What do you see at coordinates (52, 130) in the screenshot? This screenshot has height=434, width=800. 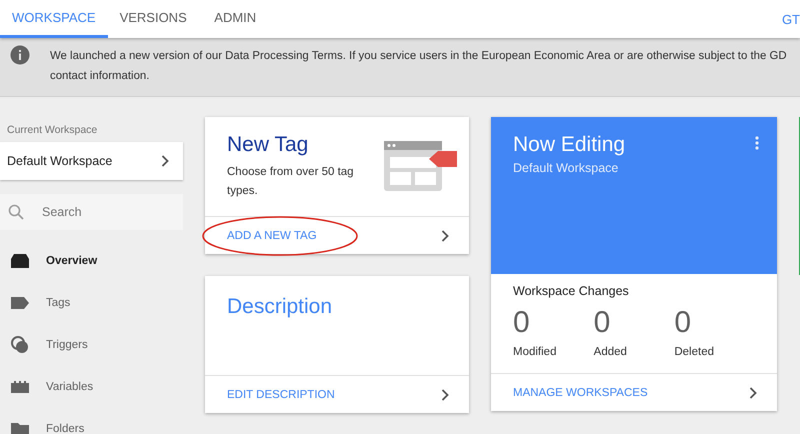 I see `current-workspace-label: Current Workspace` at bounding box center [52, 130].